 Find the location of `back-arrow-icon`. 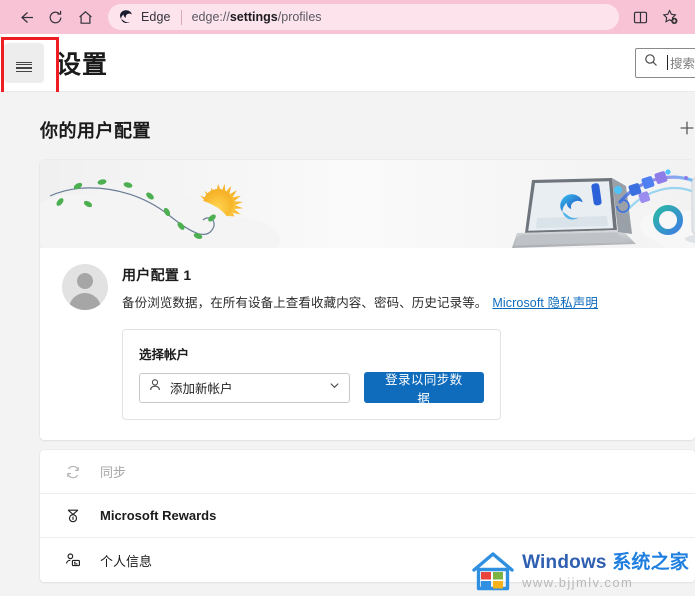

back-arrow-icon is located at coordinates (25, 17).